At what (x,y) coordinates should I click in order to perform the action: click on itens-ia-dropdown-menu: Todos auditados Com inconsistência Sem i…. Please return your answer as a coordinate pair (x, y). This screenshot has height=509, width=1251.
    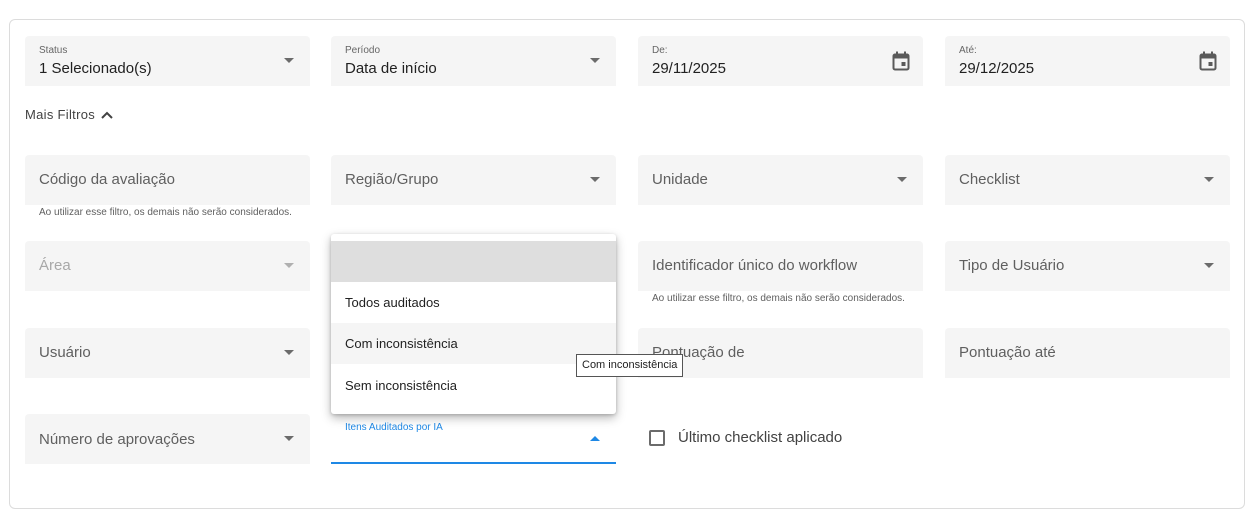
    Looking at the image, I should click on (473, 324).